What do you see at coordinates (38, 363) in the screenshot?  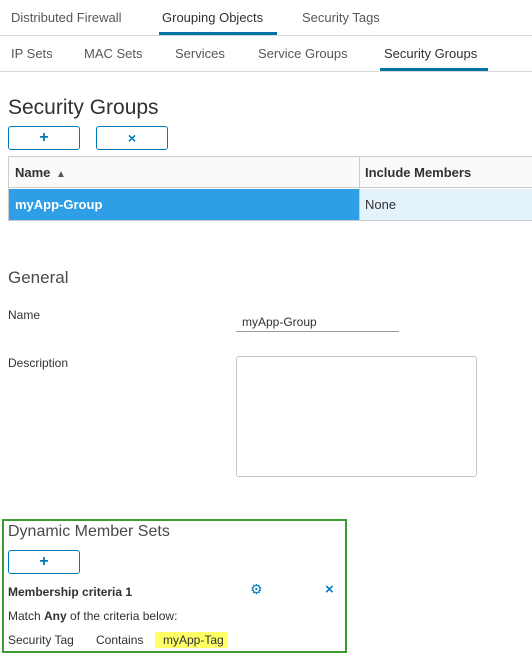 I see `description-label: Description` at bounding box center [38, 363].